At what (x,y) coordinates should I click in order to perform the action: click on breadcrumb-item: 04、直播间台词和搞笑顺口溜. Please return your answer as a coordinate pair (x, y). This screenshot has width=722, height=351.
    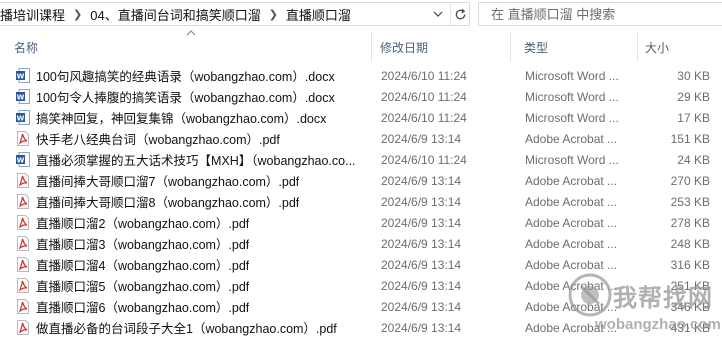
    Looking at the image, I should click on (175, 14).